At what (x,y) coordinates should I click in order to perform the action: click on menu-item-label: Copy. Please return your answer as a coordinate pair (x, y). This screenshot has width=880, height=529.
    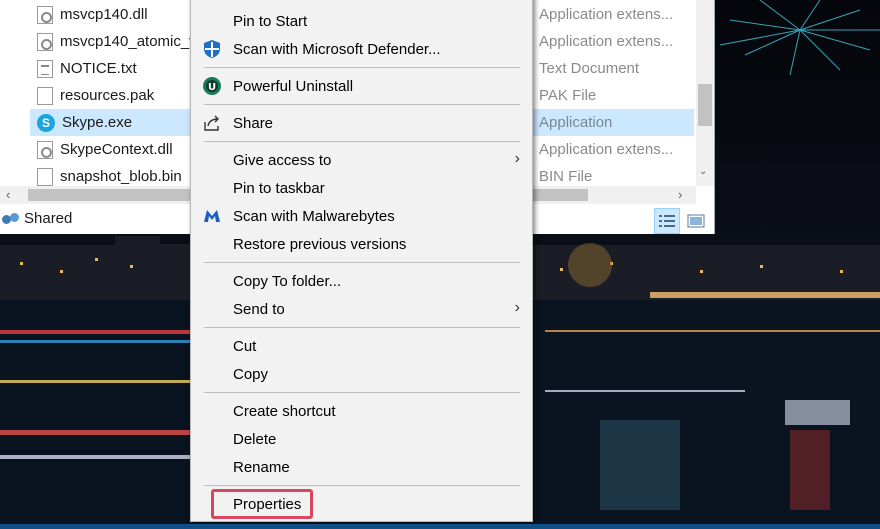
    Looking at the image, I should click on (251, 374).